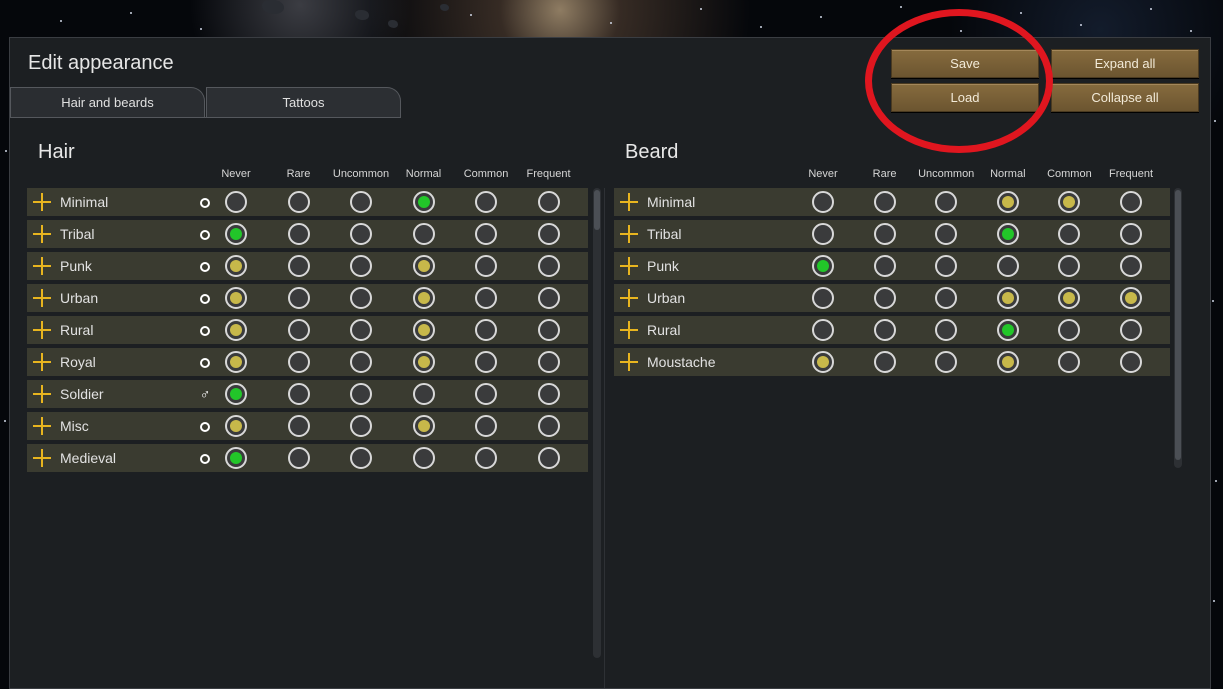 The image size is (1223, 689). I want to click on beard-scrollbar, so click(1178, 328).